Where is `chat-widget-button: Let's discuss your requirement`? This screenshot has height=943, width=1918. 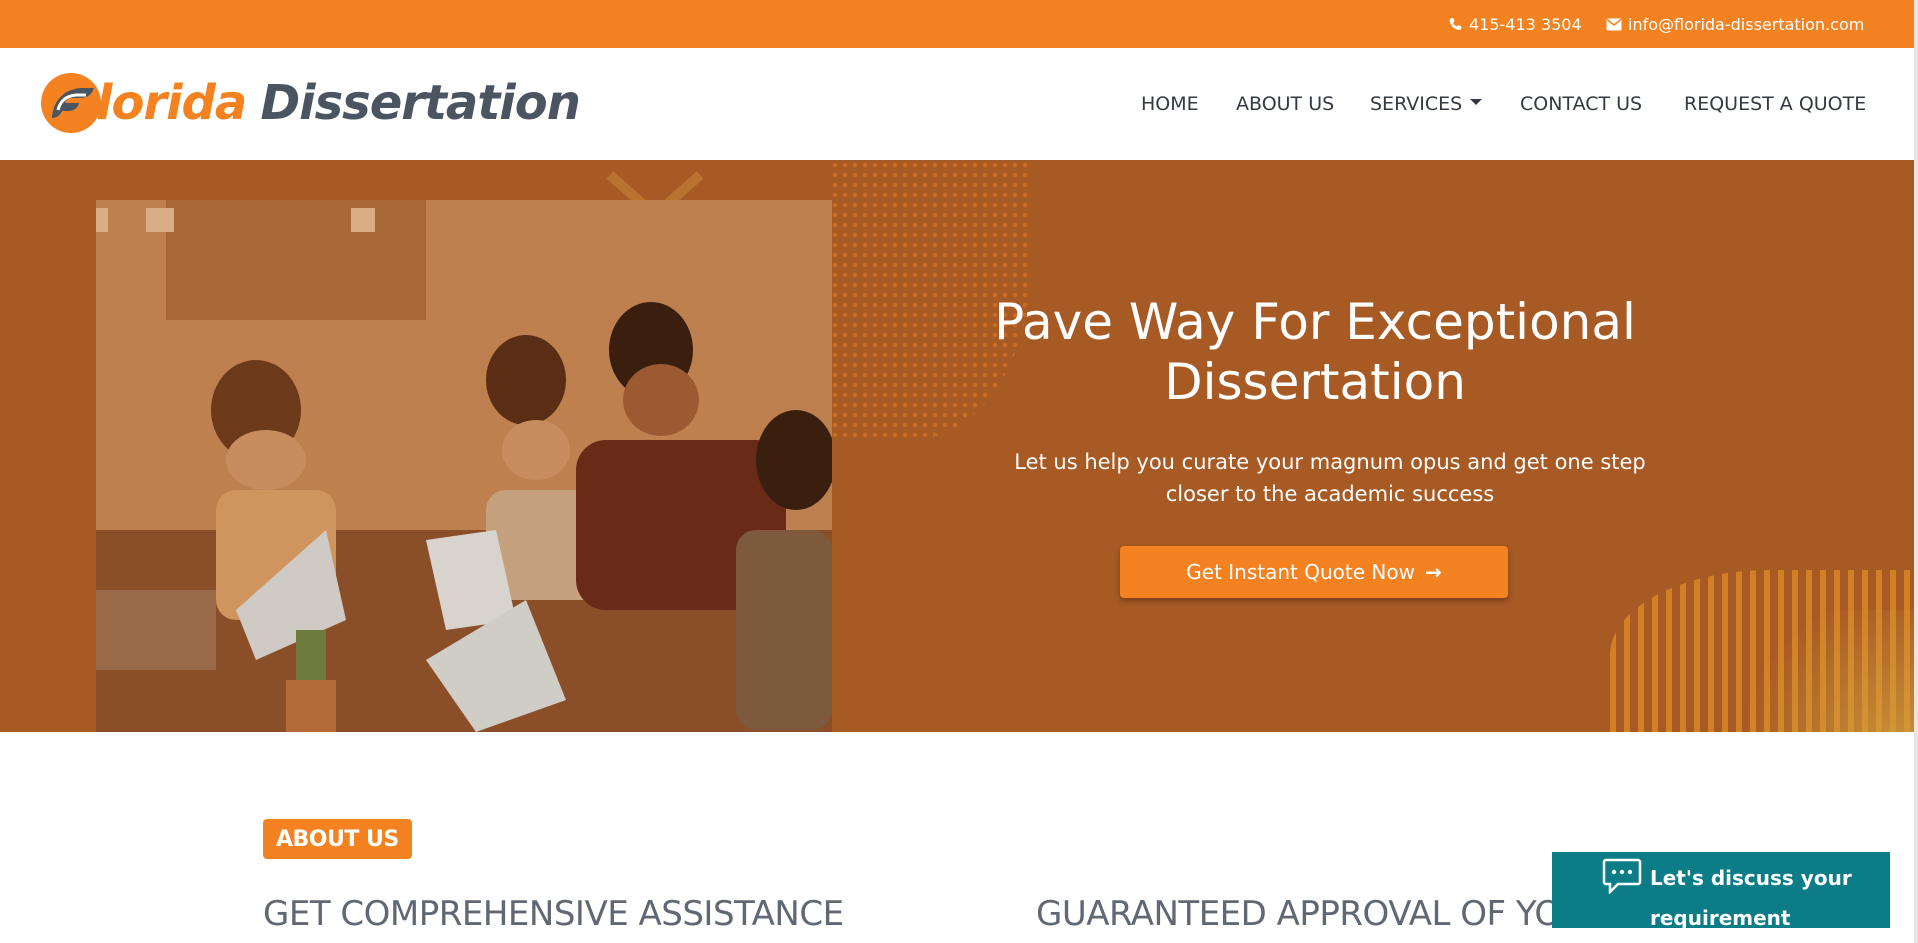
chat-widget-button: Let's discuss your requirement is located at coordinates (1721, 891).